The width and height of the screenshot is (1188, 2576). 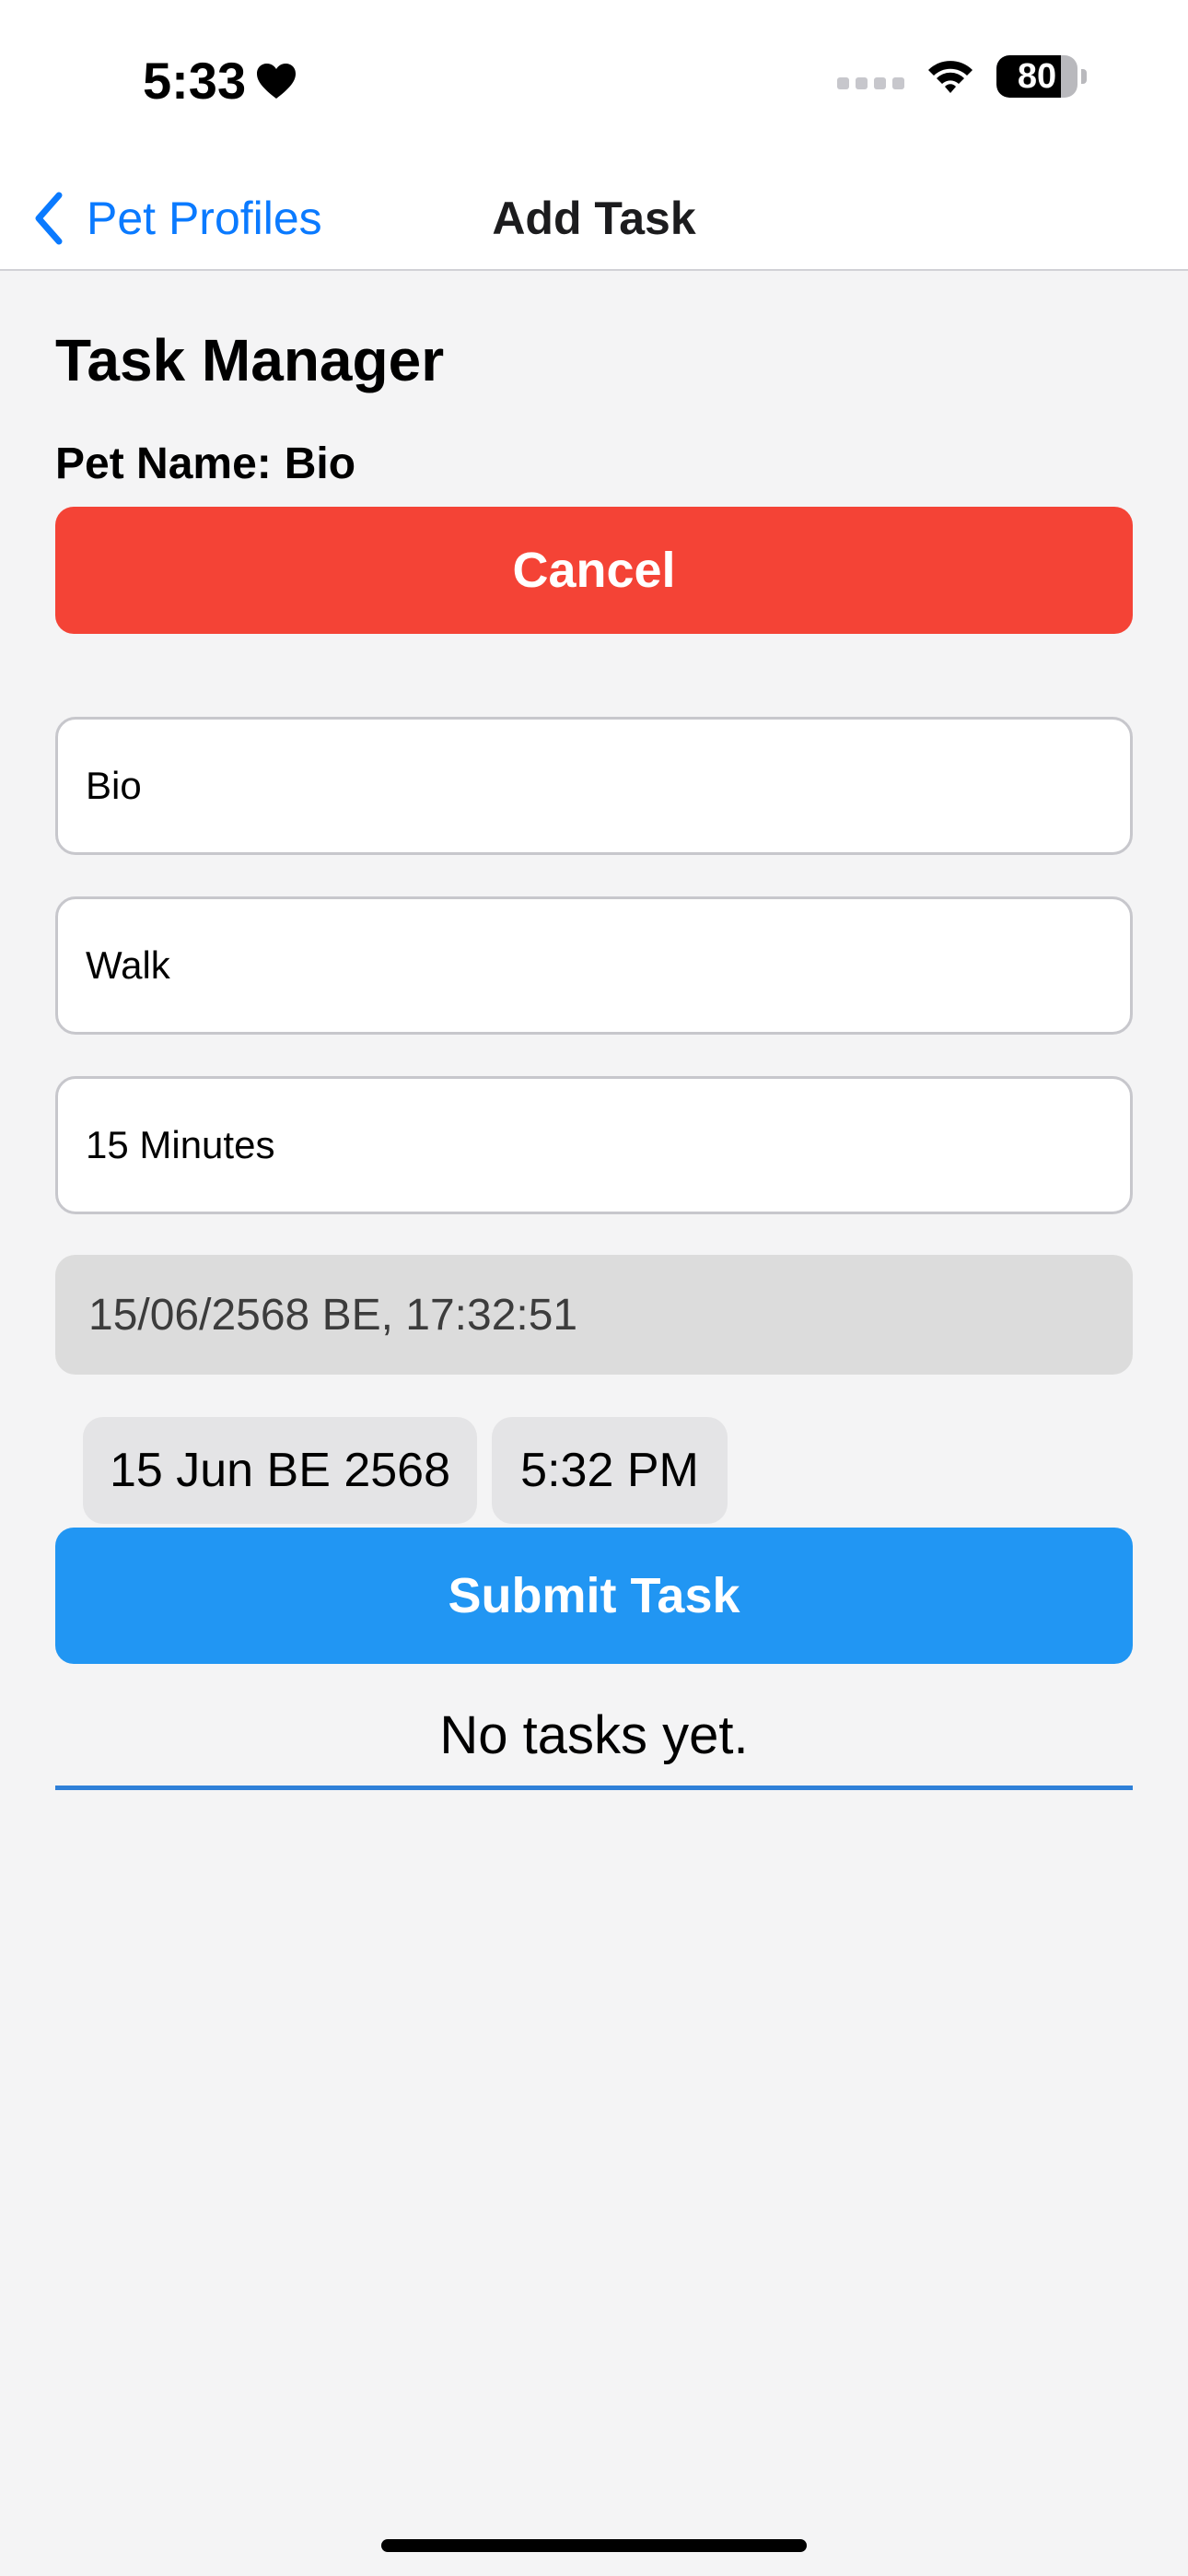 I want to click on divider, so click(x=594, y=1788).